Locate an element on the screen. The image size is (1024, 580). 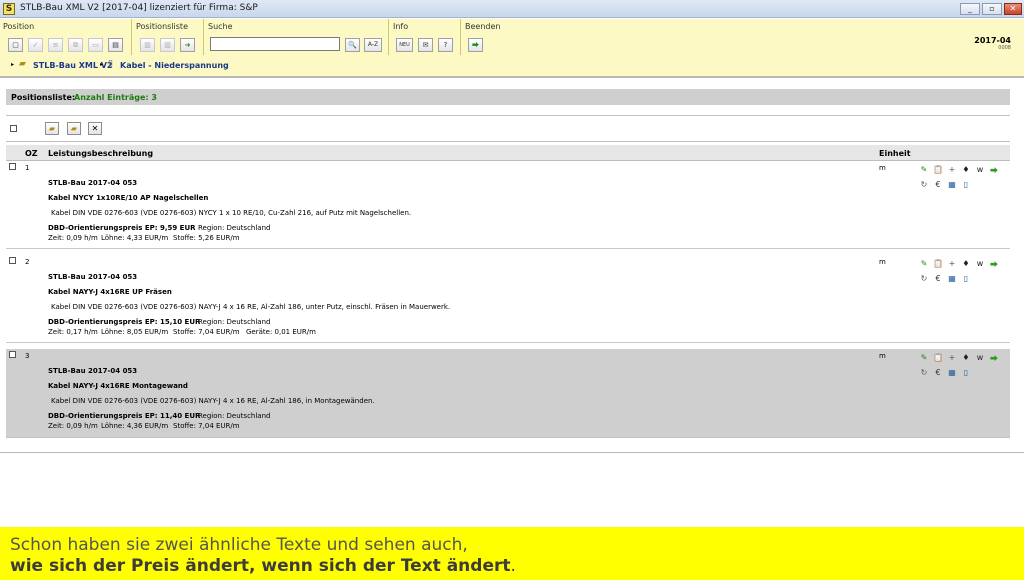
row-time: Zeit: 0,09 h/m is located at coordinates (73, 426).